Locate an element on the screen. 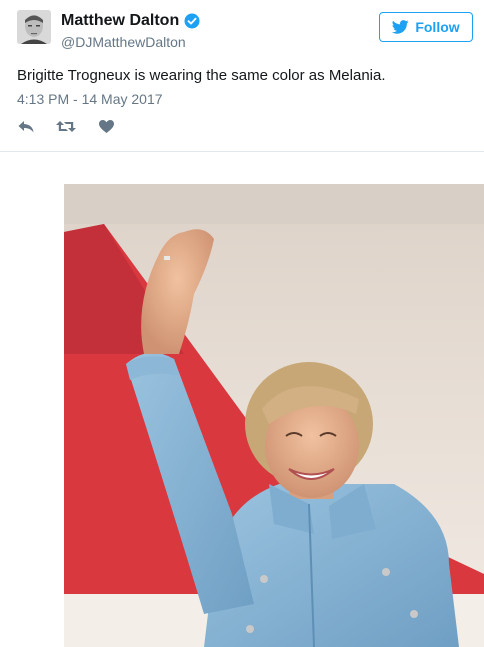  reply-button is located at coordinates (26, 126).